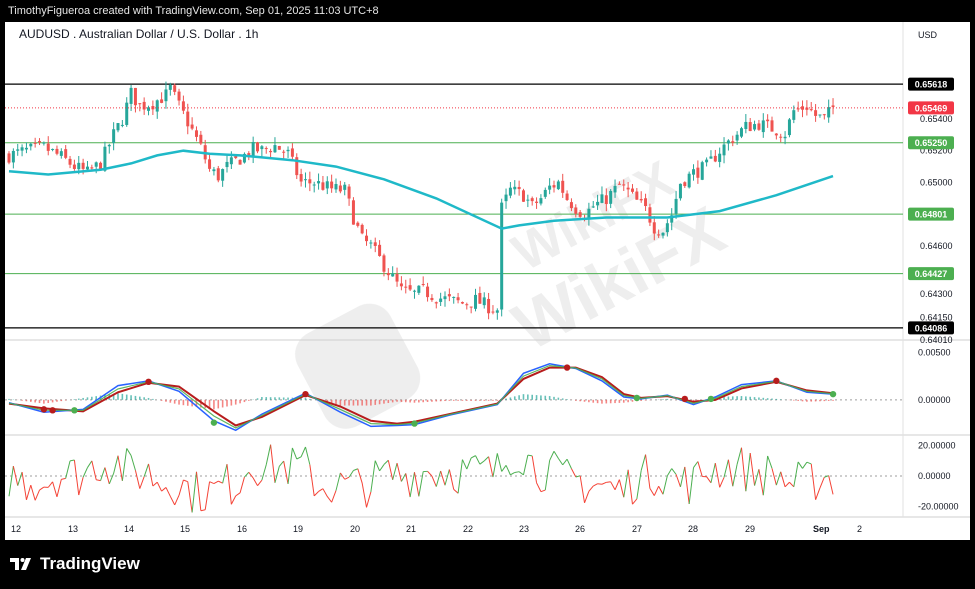 Image resolution: width=975 pixels, height=589 pixels. I want to click on footer-bar: TradingView, so click(487, 564).